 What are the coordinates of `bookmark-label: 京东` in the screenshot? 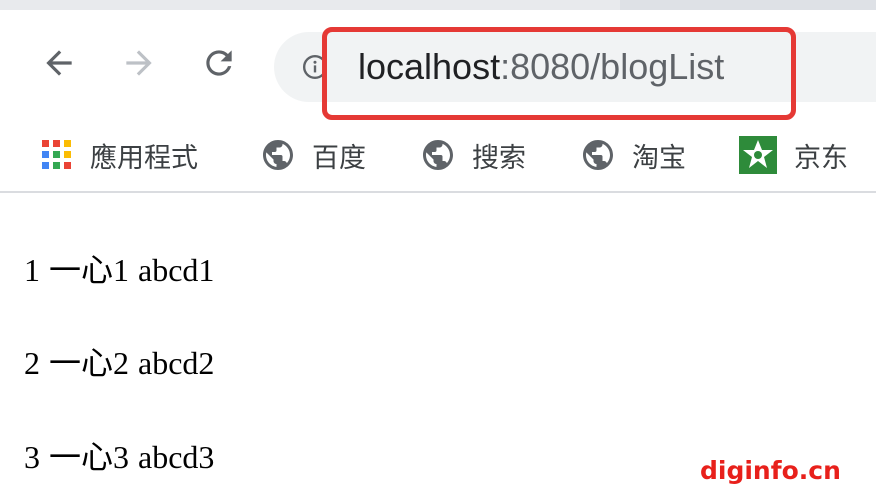 It's located at (821, 158).